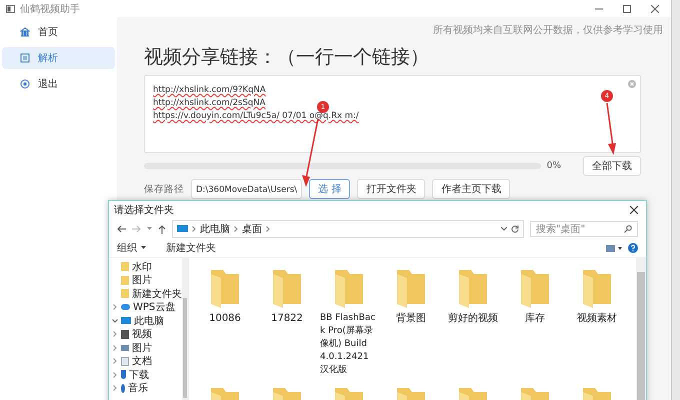  Describe the element at coordinates (121, 229) in the screenshot. I see `back-arrow-icon` at that location.